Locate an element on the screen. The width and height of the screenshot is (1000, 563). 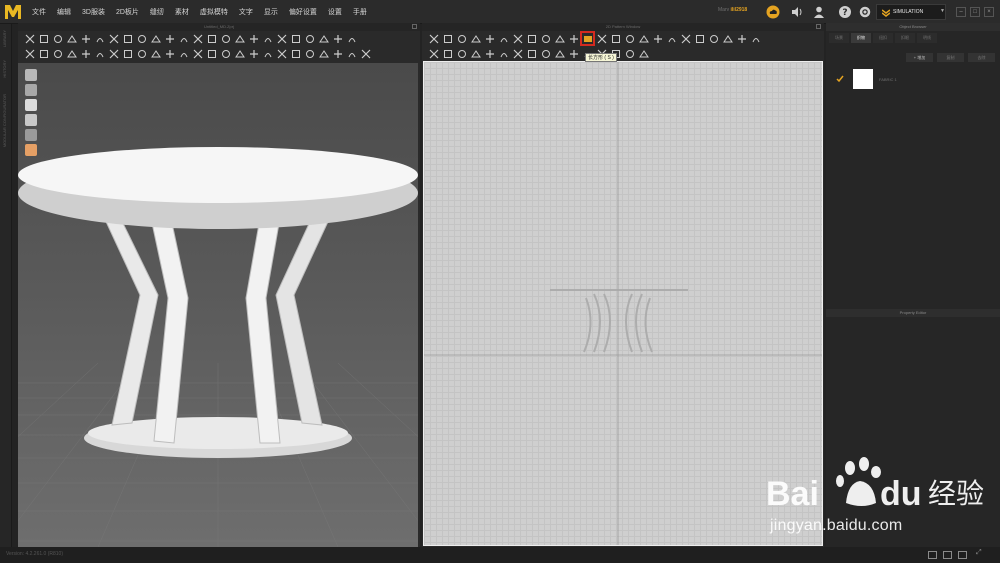
simulation-button: SIMULATION is located at coordinates (911, 12).